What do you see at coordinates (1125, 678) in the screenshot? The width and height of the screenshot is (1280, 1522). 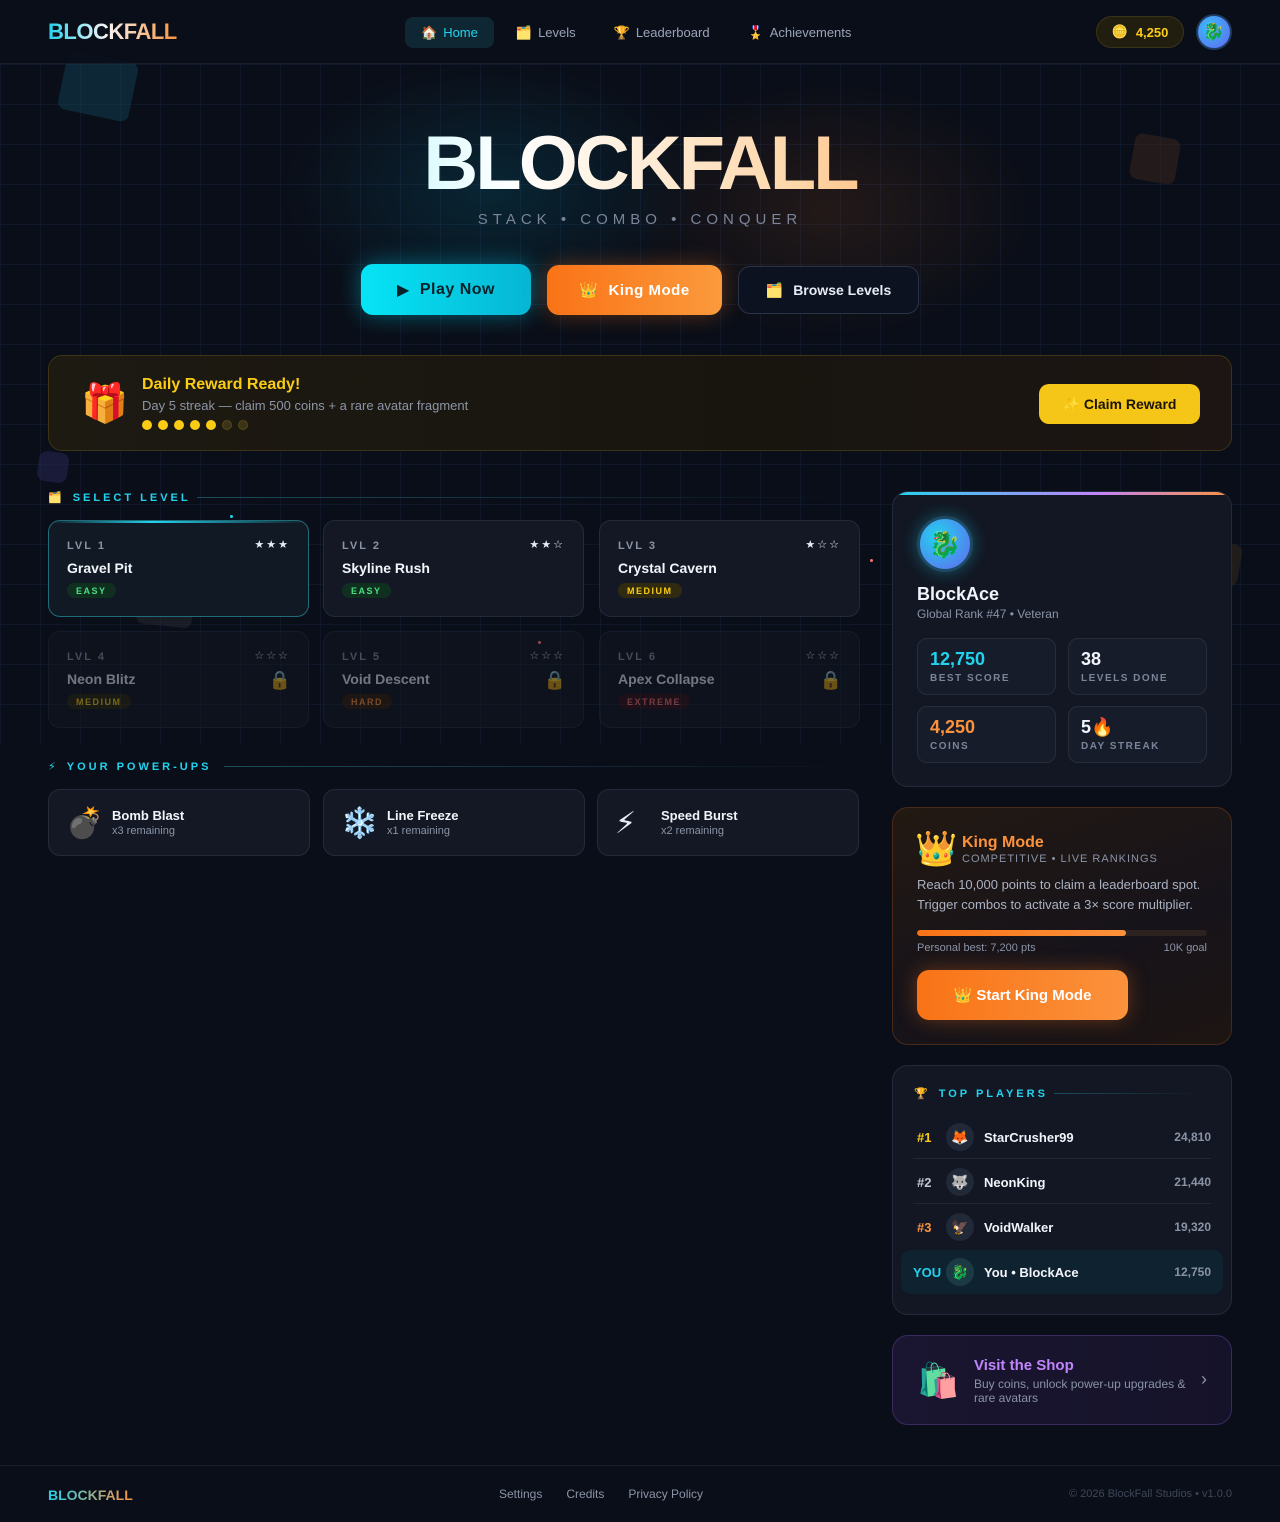 I see `stat-label: LEVELS DONE` at bounding box center [1125, 678].